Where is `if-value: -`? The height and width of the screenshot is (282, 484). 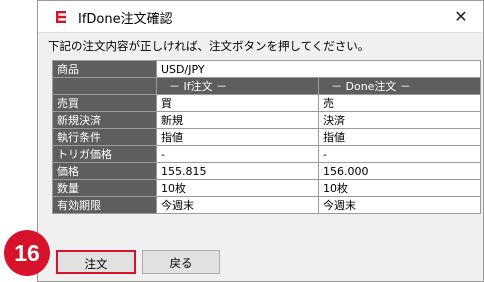
if-value: - is located at coordinates (237, 154).